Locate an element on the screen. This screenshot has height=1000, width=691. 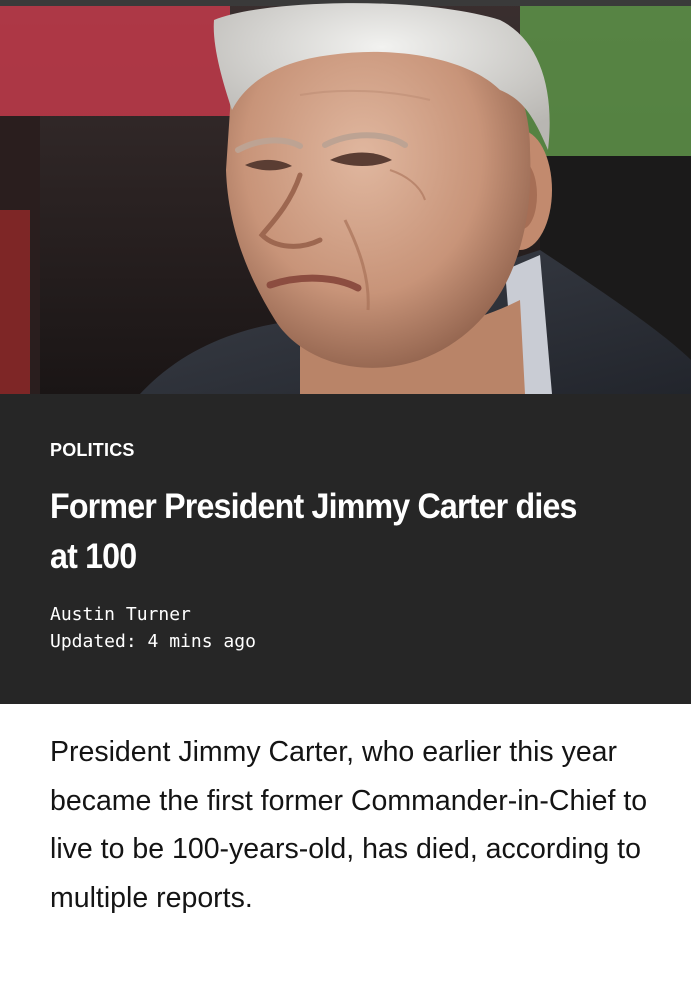
category-label: POLITICS is located at coordinates (92, 450).